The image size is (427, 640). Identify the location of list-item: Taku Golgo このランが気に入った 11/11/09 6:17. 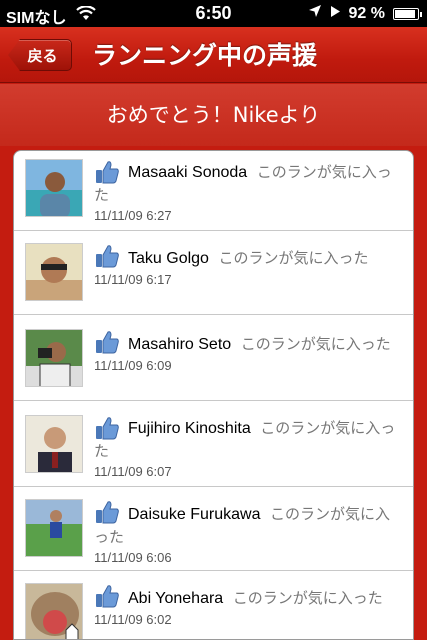
(213, 273).